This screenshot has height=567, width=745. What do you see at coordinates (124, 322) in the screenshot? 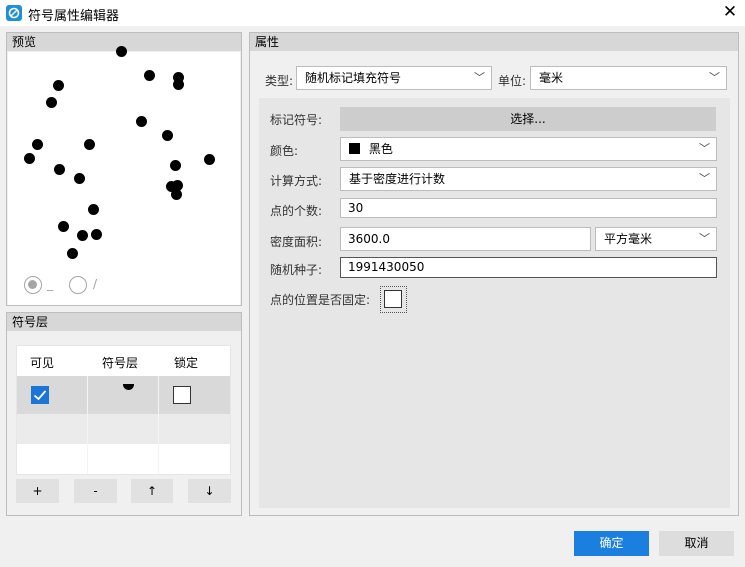
I see `symbol-layer-header: 符号层` at bounding box center [124, 322].